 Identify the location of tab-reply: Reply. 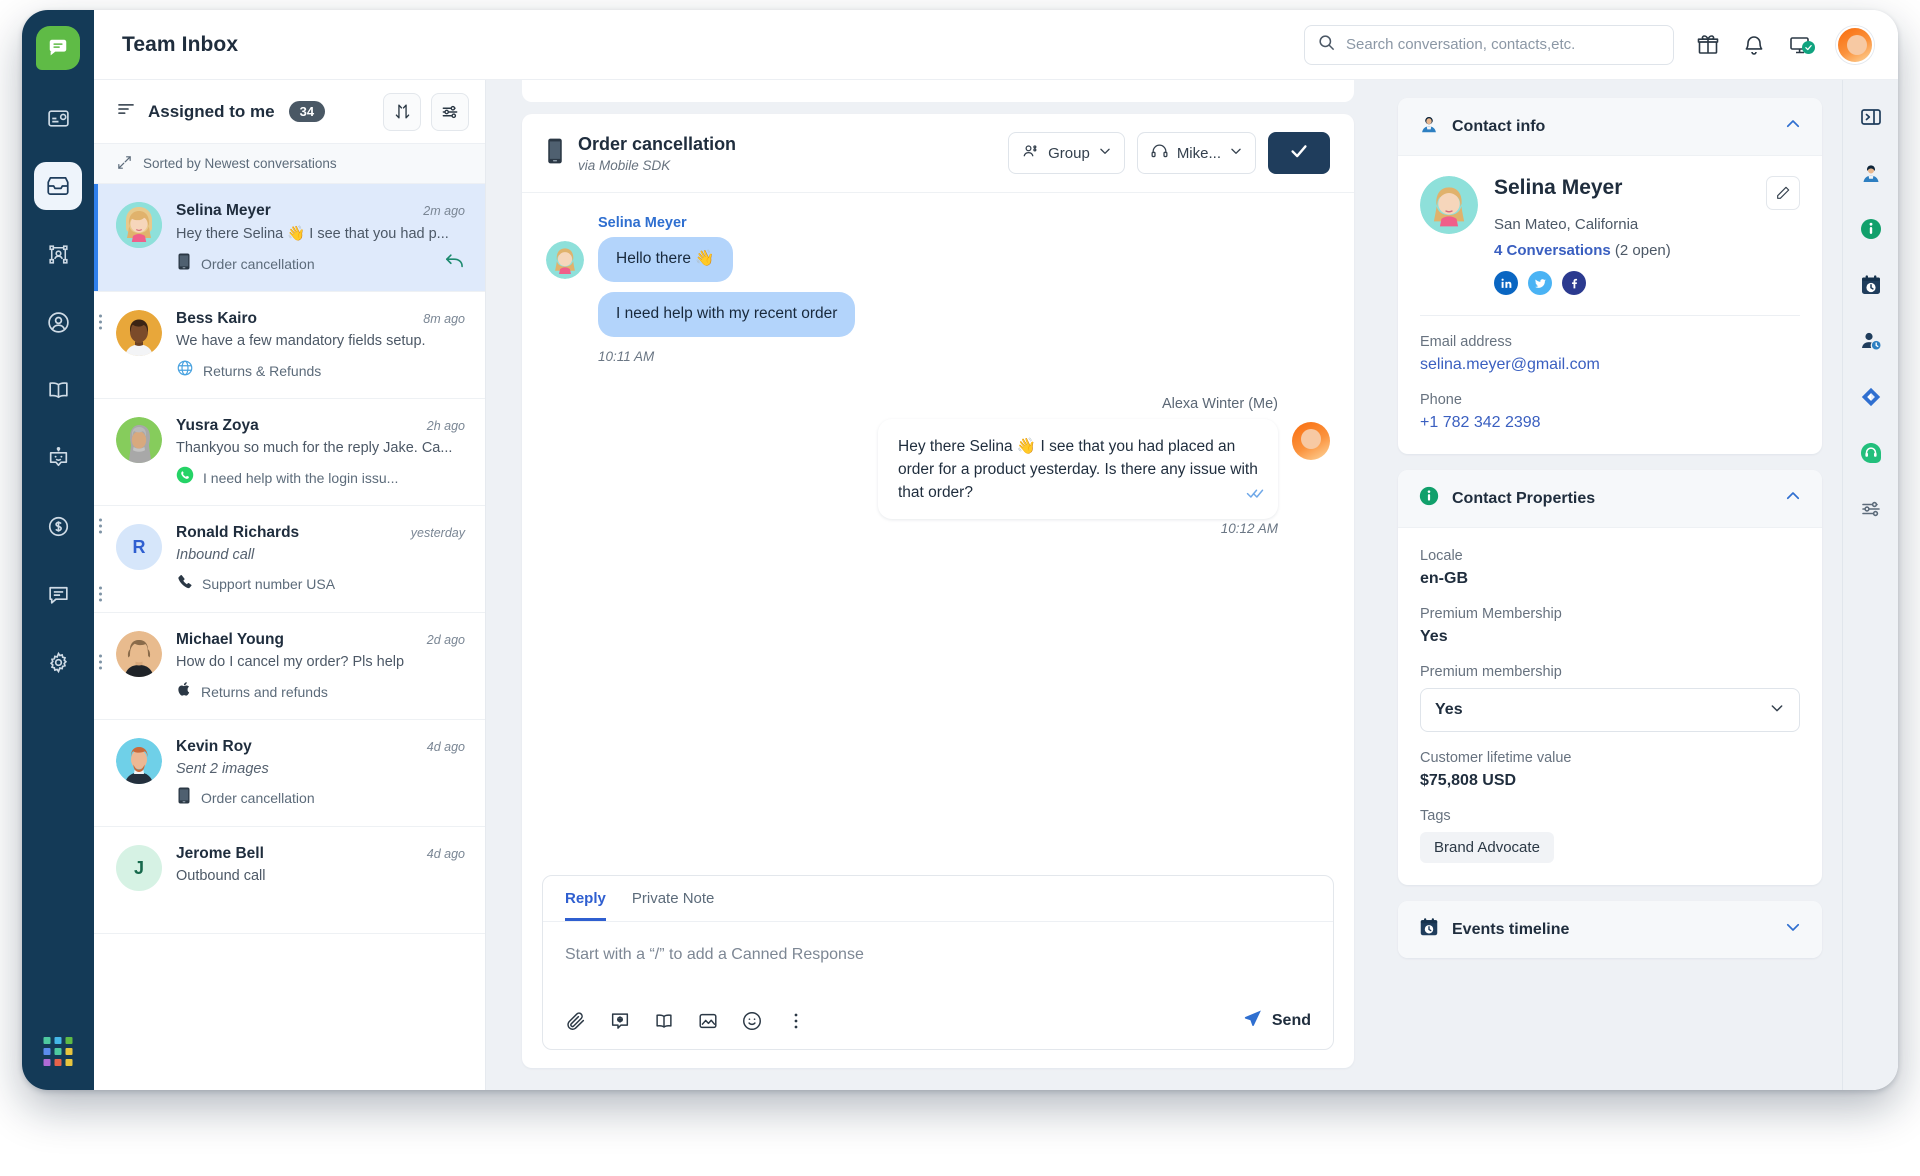
(585, 905).